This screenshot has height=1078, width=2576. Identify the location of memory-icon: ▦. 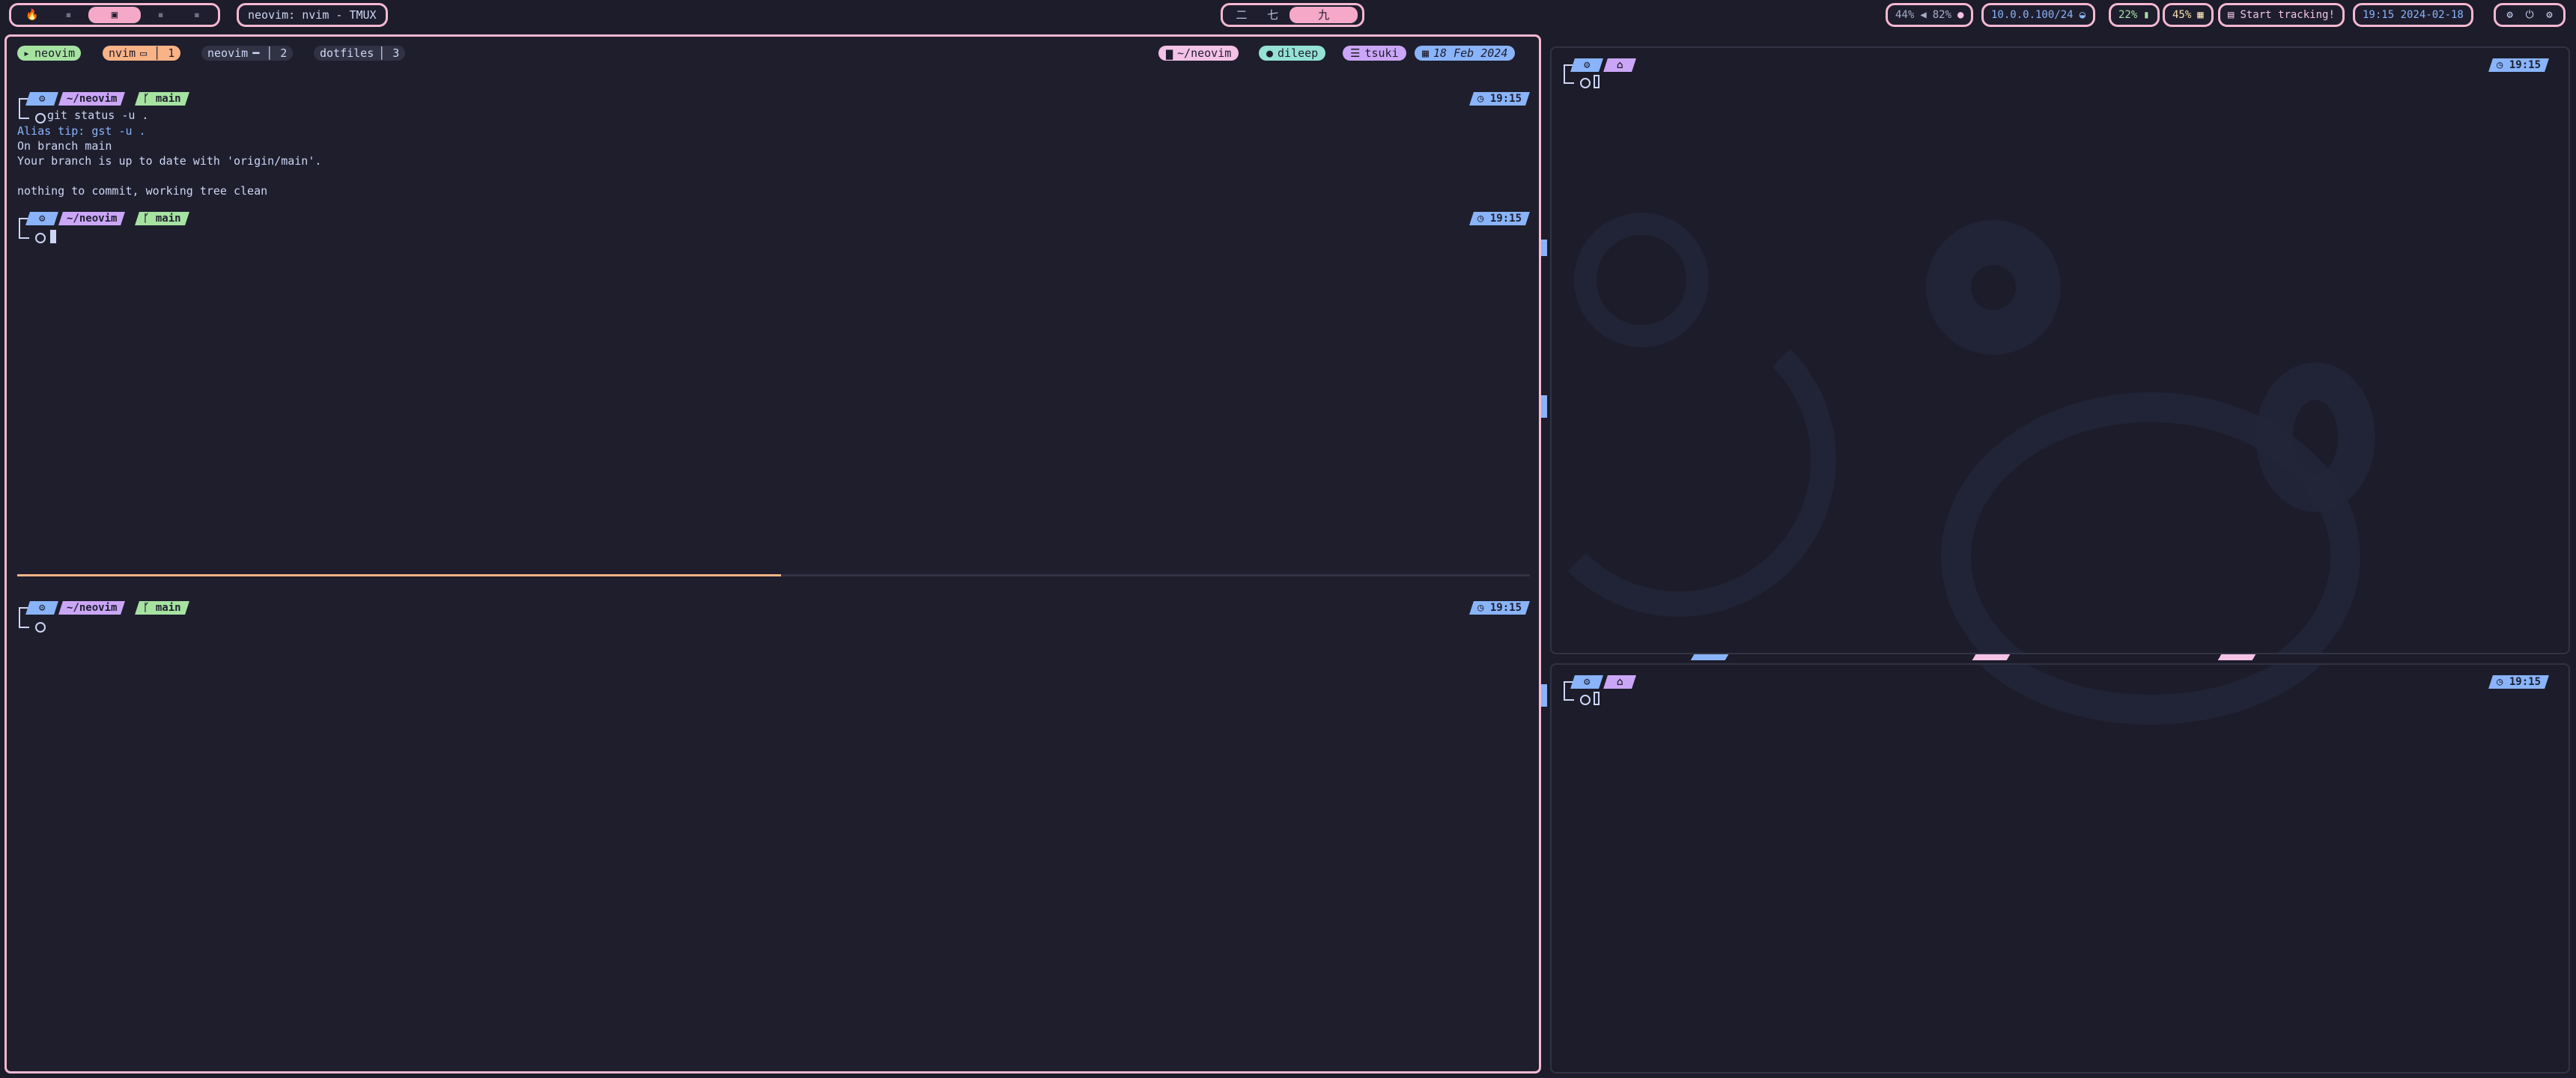
(2200, 15).